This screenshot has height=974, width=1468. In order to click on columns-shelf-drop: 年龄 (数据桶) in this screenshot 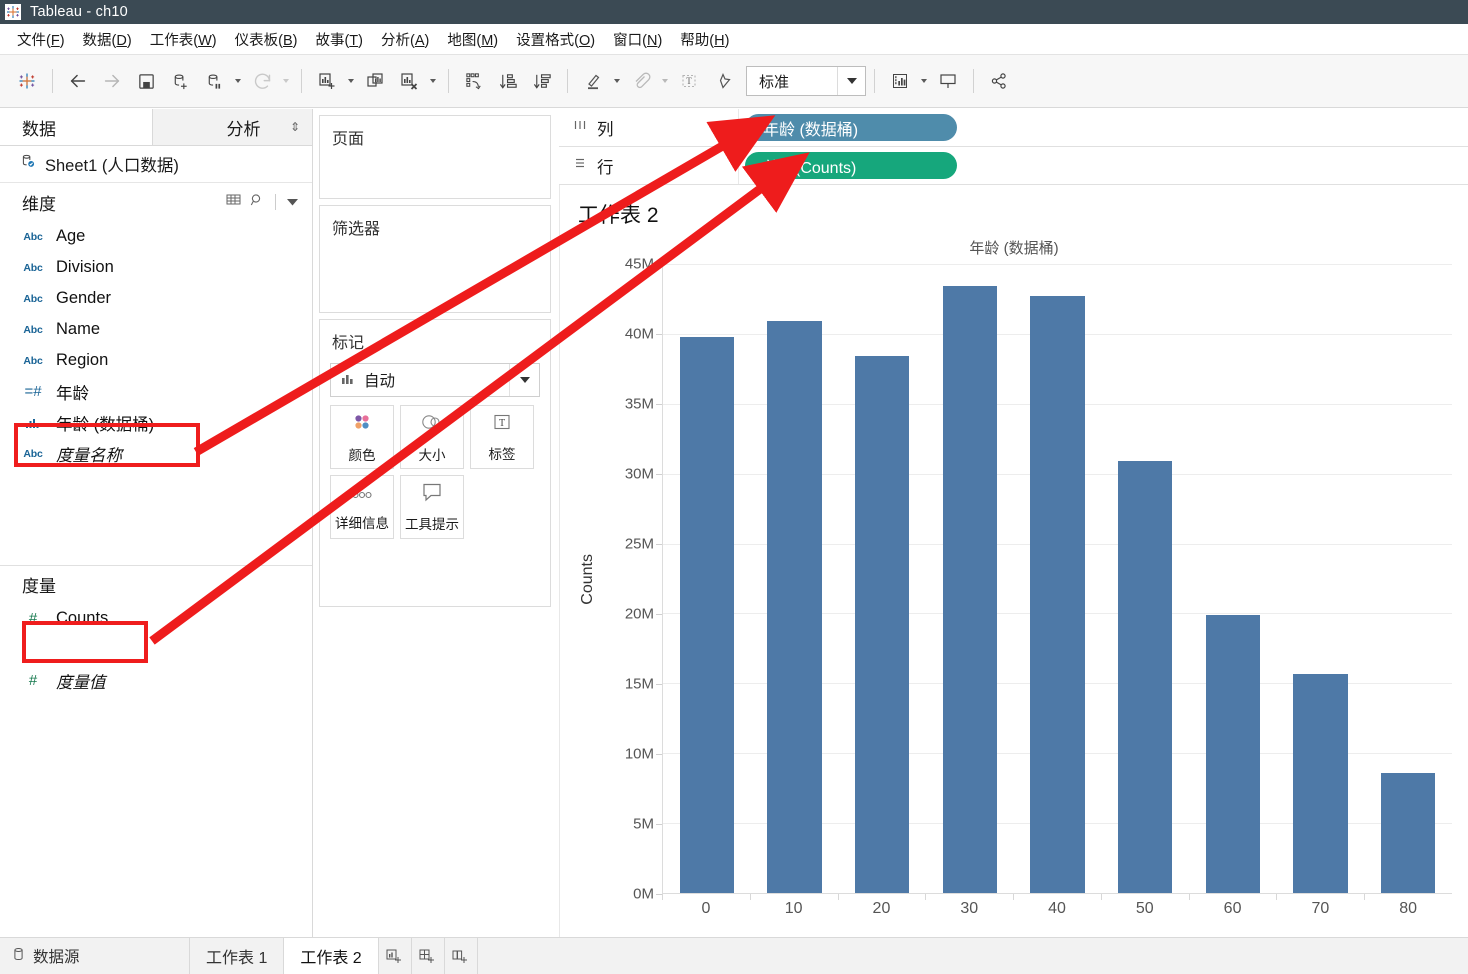, I will do `click(1103, 127)`.